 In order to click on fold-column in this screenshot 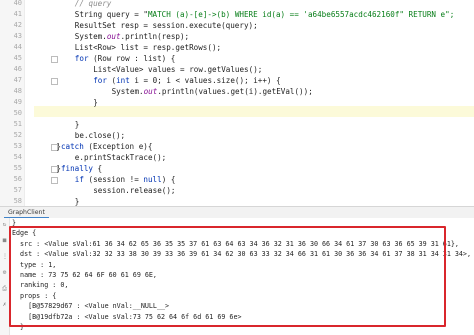, I will do `click(41, 103)`.